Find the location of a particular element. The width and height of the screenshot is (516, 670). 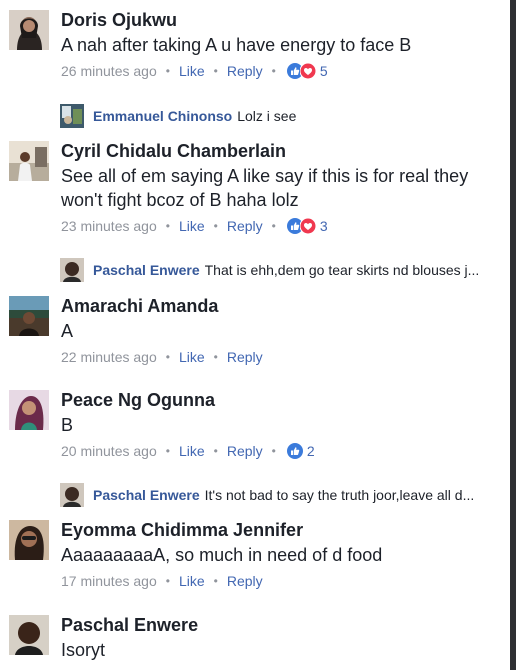

reply-text: Lolz i see is located at coordinates (267, 116).